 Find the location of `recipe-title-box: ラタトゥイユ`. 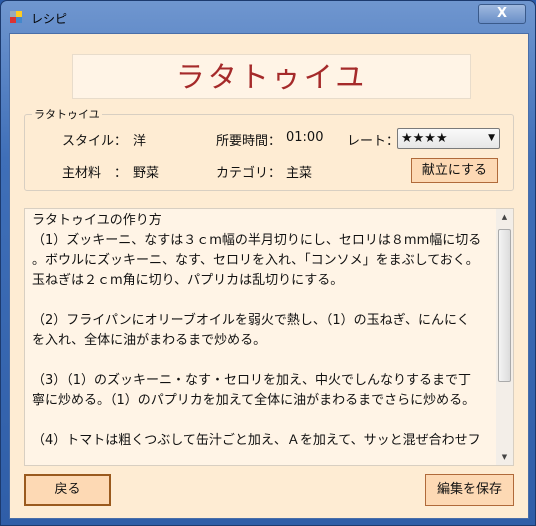

recipe-title-box: ラタトゥイユ is located at coordinates (271, 76).